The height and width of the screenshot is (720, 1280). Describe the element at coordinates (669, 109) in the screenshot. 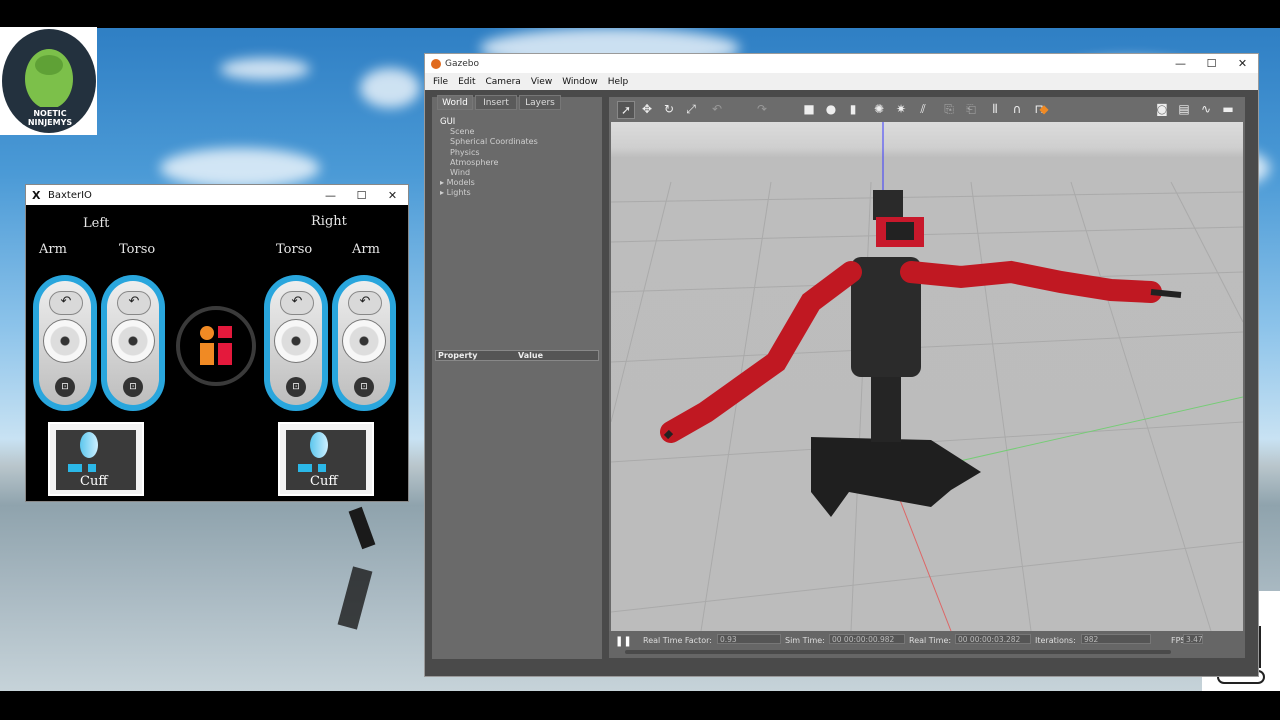

I see `rotate-icon: ↻` at that location.